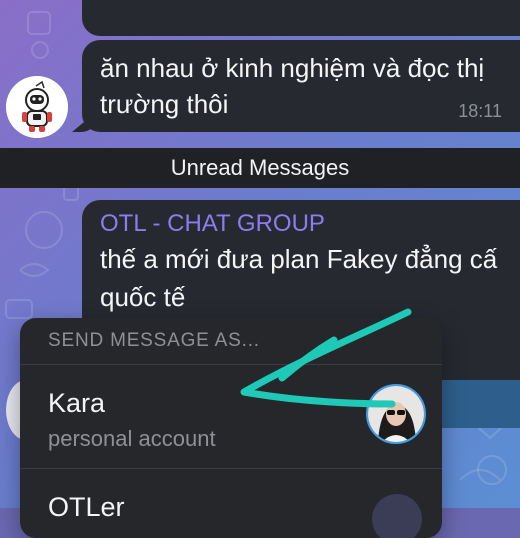 The image size is (520, 538). What do you see at coordinates (260, 168) in the screenshot?
I see `unread-messages-separator: Unread Messages` at bounding box center [260, 168].